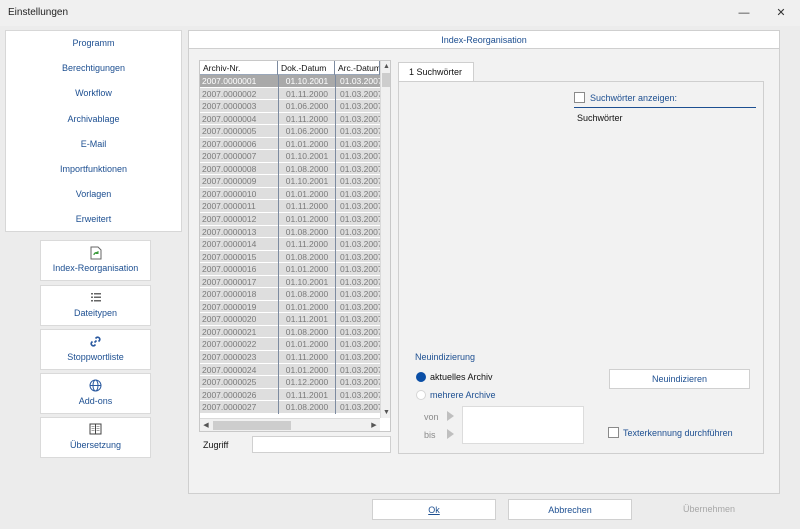 Image resolution: width=800 pixels, height=529 pixels. What do you see at coordinates (290, 357) in the screenshot?
I see `table-row: 2007.0000023 01.11.2000 01.03.2007` at bounding box center [290, 357].